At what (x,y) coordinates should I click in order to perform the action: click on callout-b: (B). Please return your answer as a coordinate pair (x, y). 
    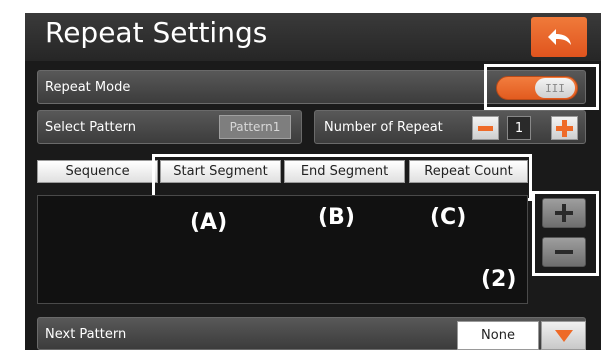
    Looking at the image, I should click on (336, 217).